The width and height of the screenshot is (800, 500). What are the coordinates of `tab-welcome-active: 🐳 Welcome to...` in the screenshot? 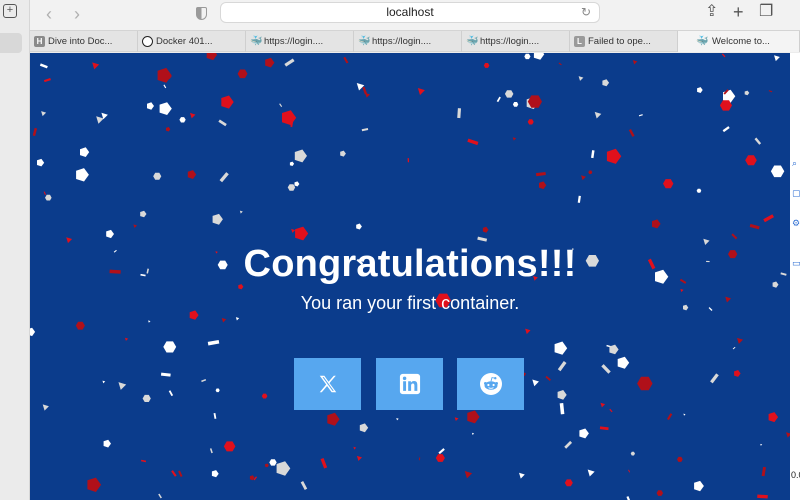 It's located at (739, 41).